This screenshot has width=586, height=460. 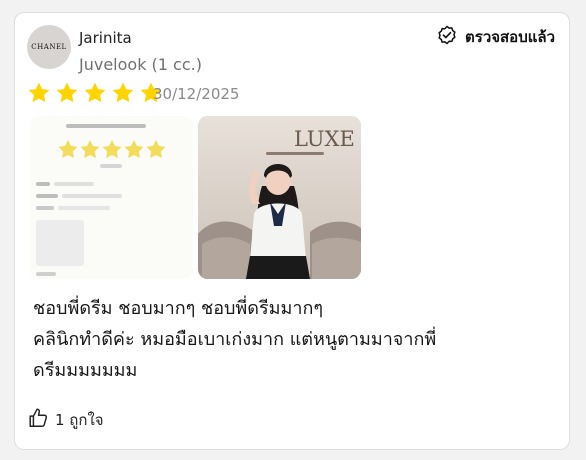 I want to click on helpful-button: 1 ถูกใจ, so click(x=65, y=420).